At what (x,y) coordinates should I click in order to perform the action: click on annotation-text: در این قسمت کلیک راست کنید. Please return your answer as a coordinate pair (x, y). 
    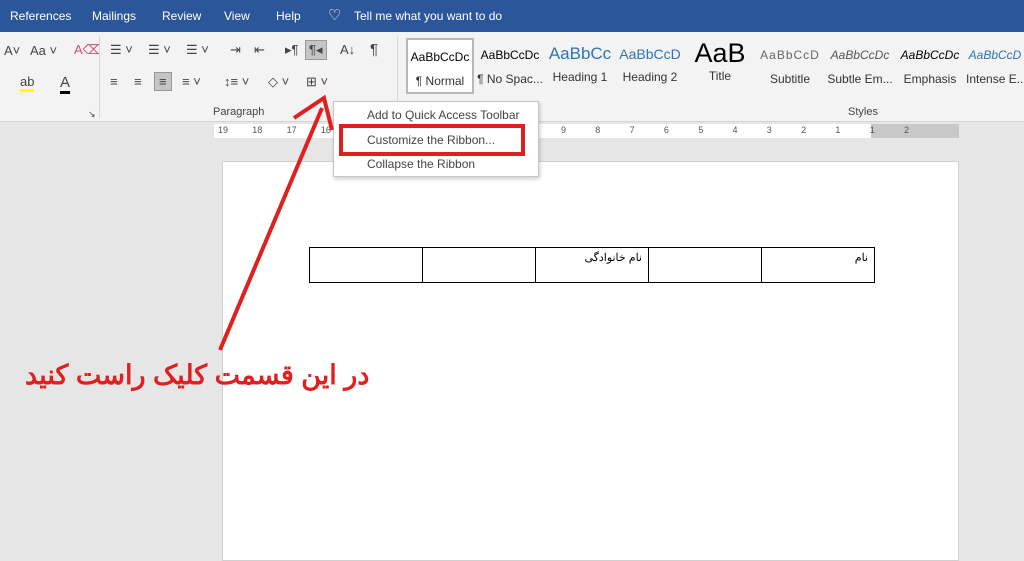
    Looking at the image, I should click on (197, 375).